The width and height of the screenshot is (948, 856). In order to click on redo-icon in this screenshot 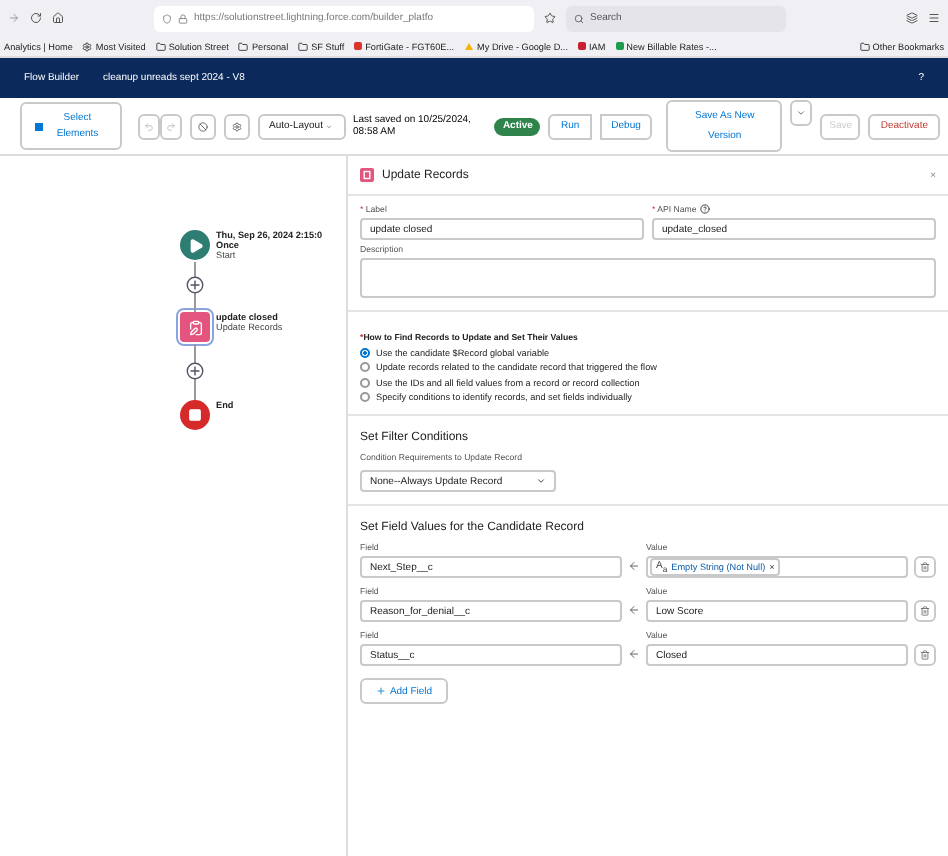, I will do `click(170, 126)`.